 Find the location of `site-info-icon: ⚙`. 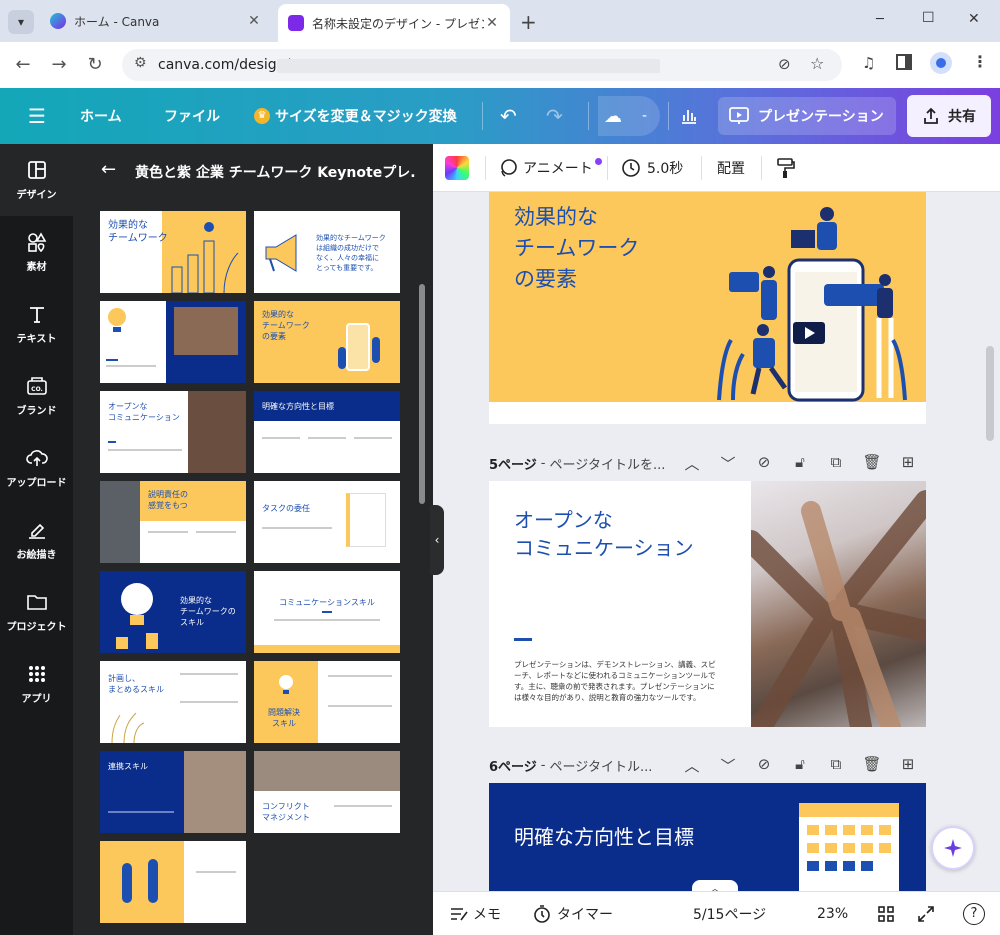

site-info-icon: ⚙ is located at coordinates (140, 63).